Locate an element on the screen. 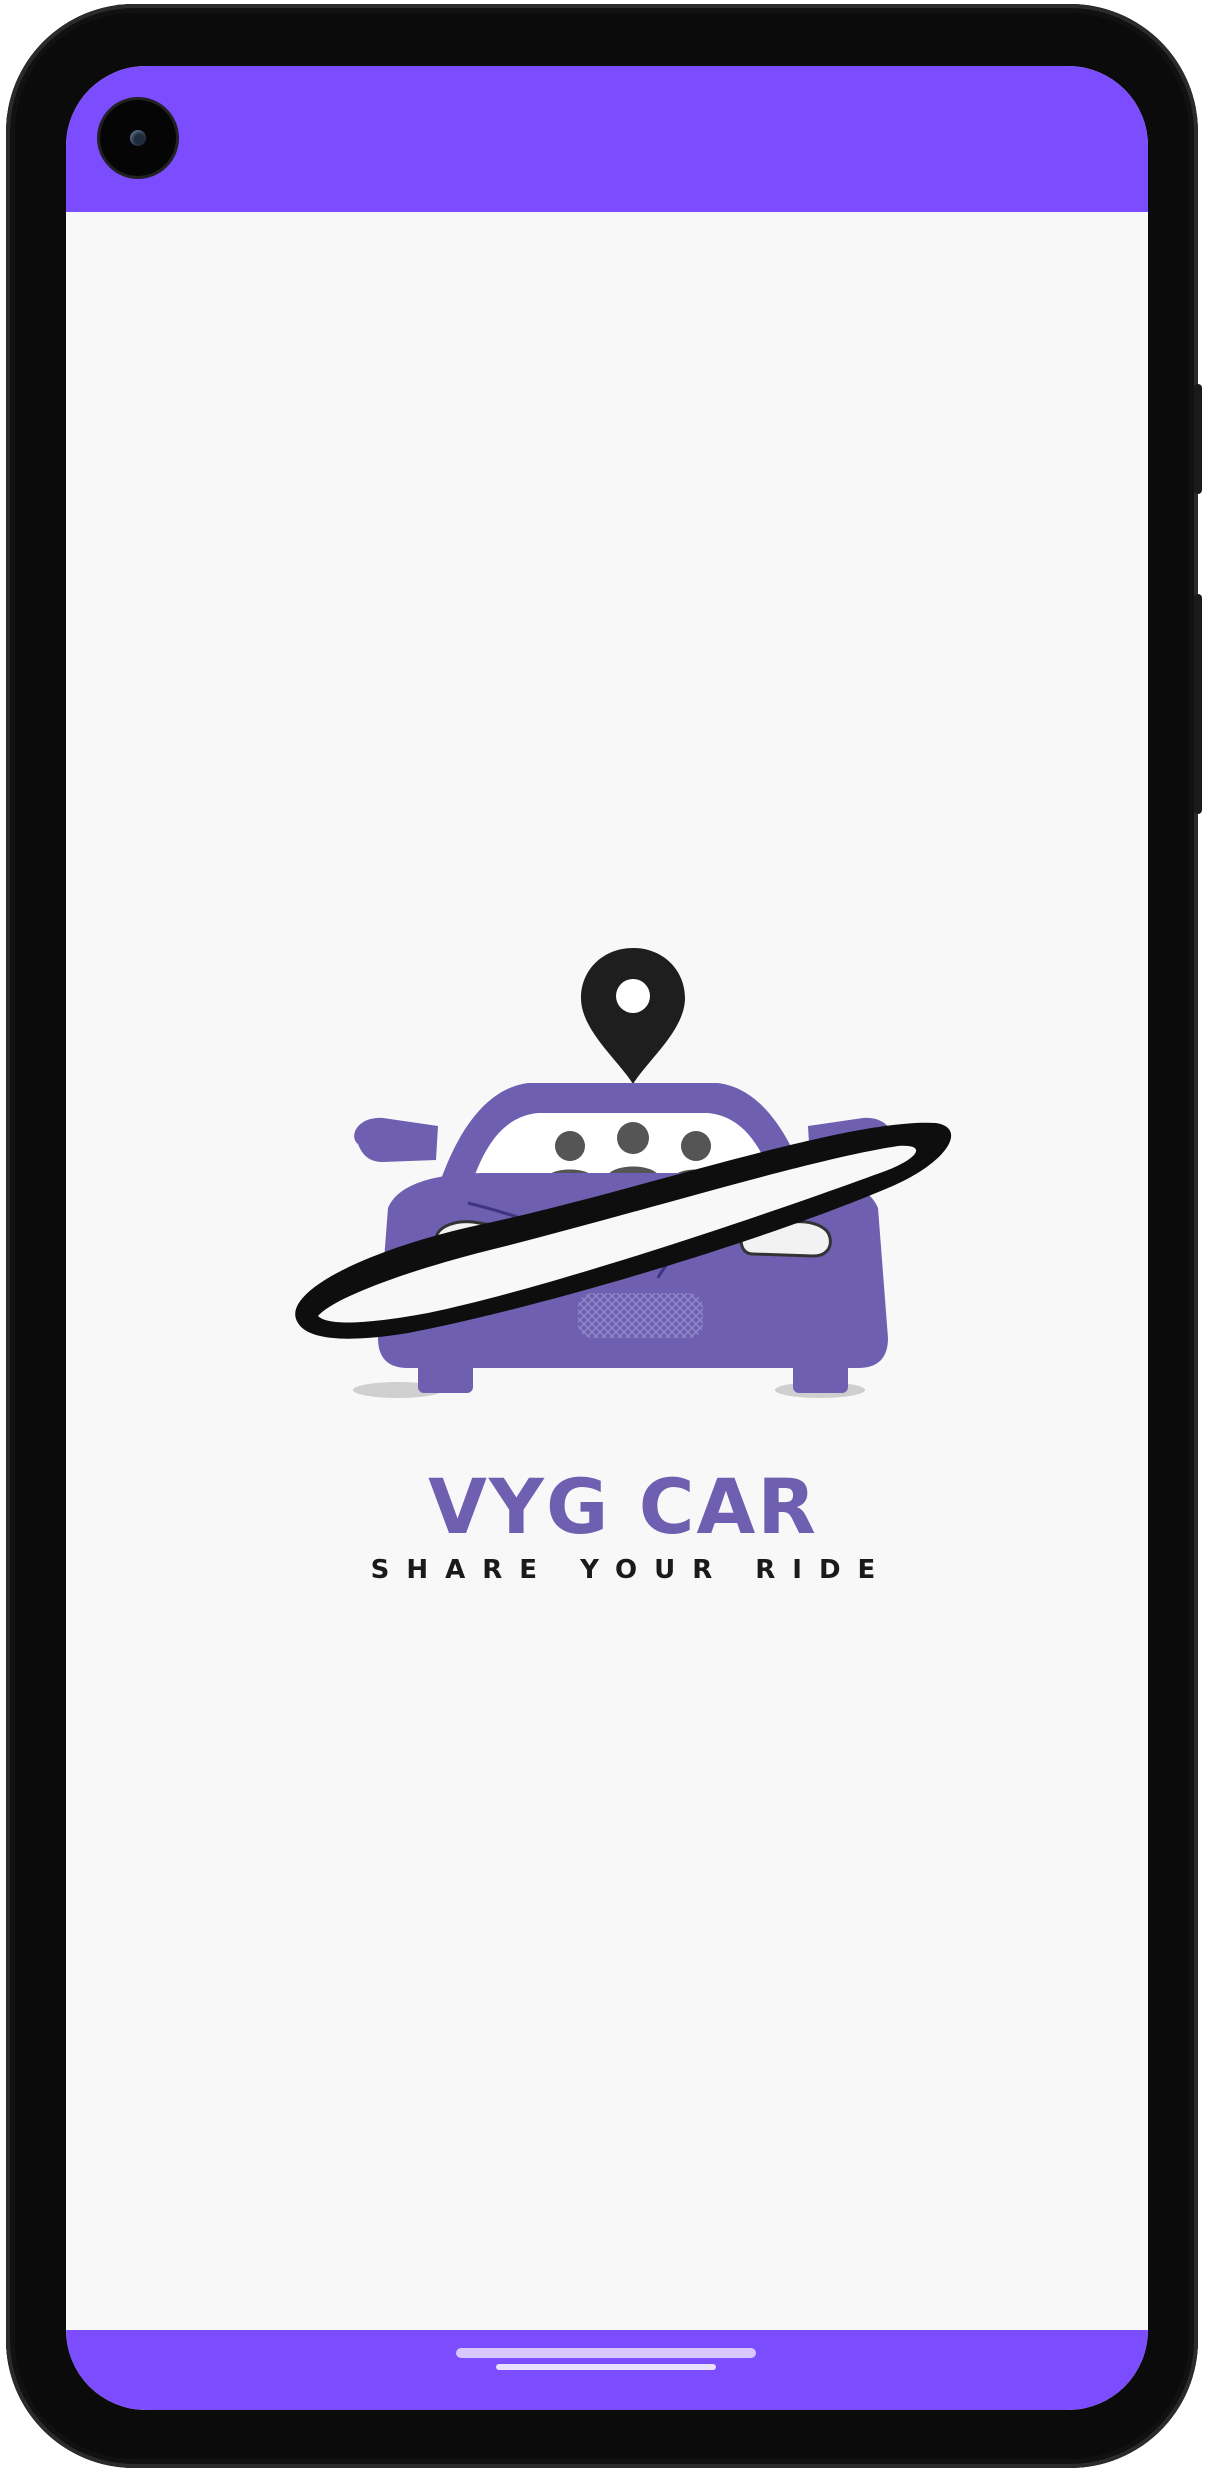 This screenshot has height=2474, width=1211. navigation-bar is located at coordinates (607, 2370).